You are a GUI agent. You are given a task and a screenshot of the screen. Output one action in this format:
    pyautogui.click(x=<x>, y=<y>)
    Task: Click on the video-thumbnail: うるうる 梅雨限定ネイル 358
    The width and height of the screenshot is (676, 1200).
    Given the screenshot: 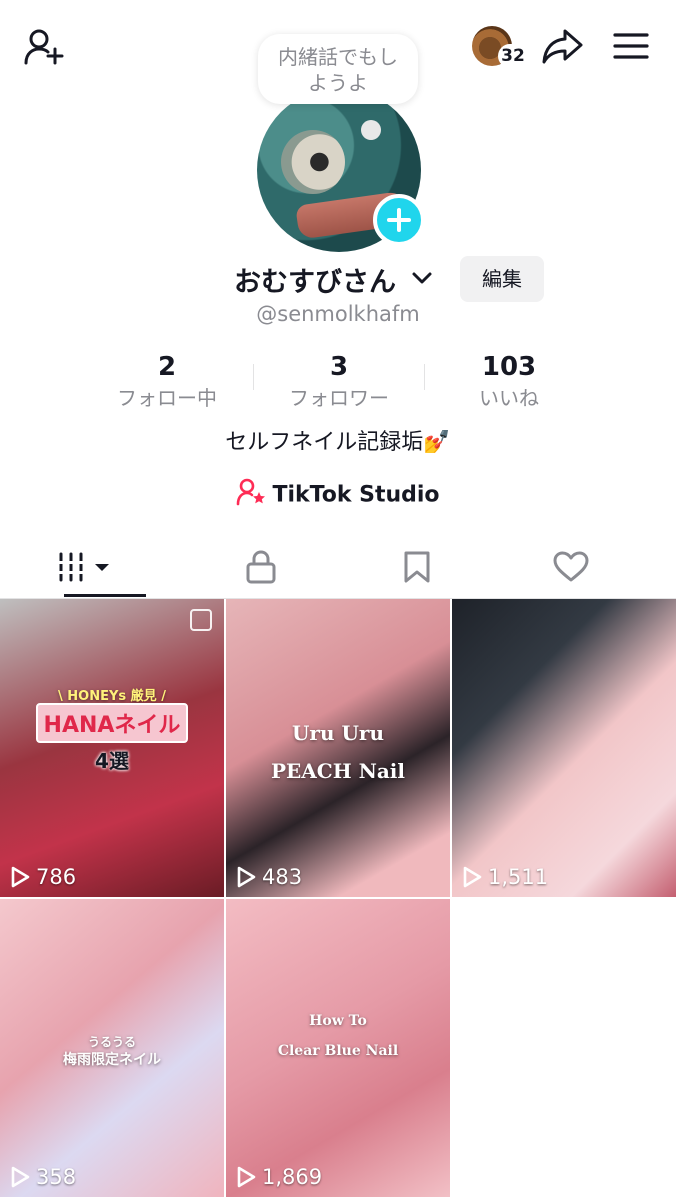 What is the action you would take?
    pyautogui.click(x=112, y=1048)
    